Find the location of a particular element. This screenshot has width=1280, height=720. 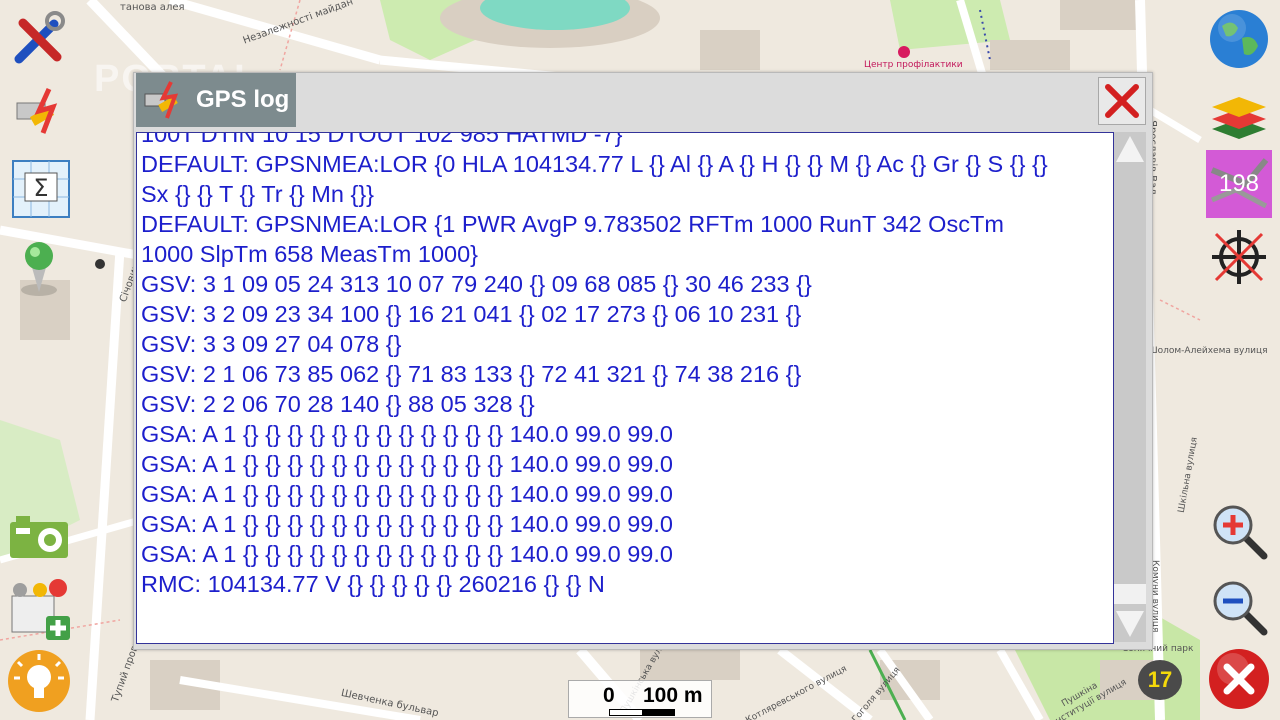

dialog-titlebar: GPS log is located at coordinates (643, 101).